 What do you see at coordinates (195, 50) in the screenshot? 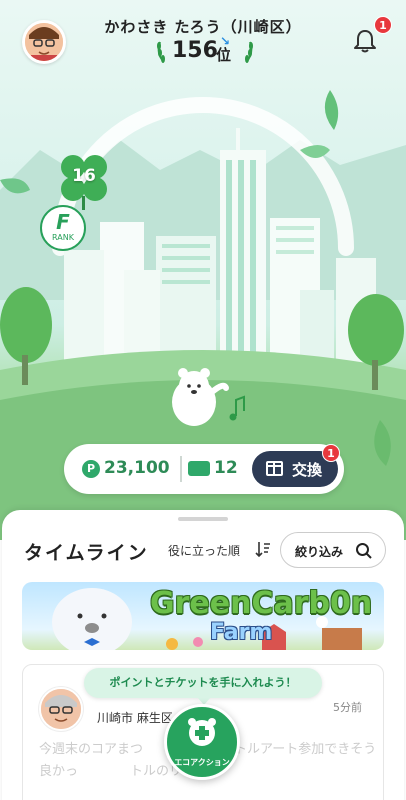
I see `rank-number: 156` at bounding box center [195, 50].